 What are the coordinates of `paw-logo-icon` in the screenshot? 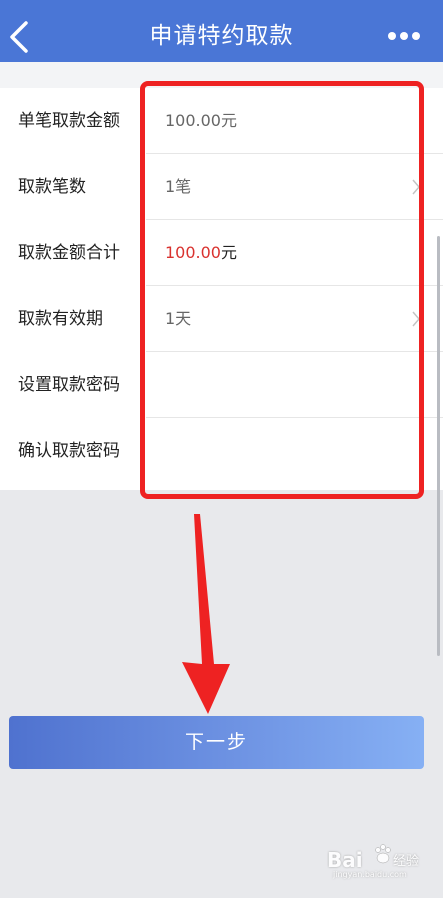 It's located at (383, 854).